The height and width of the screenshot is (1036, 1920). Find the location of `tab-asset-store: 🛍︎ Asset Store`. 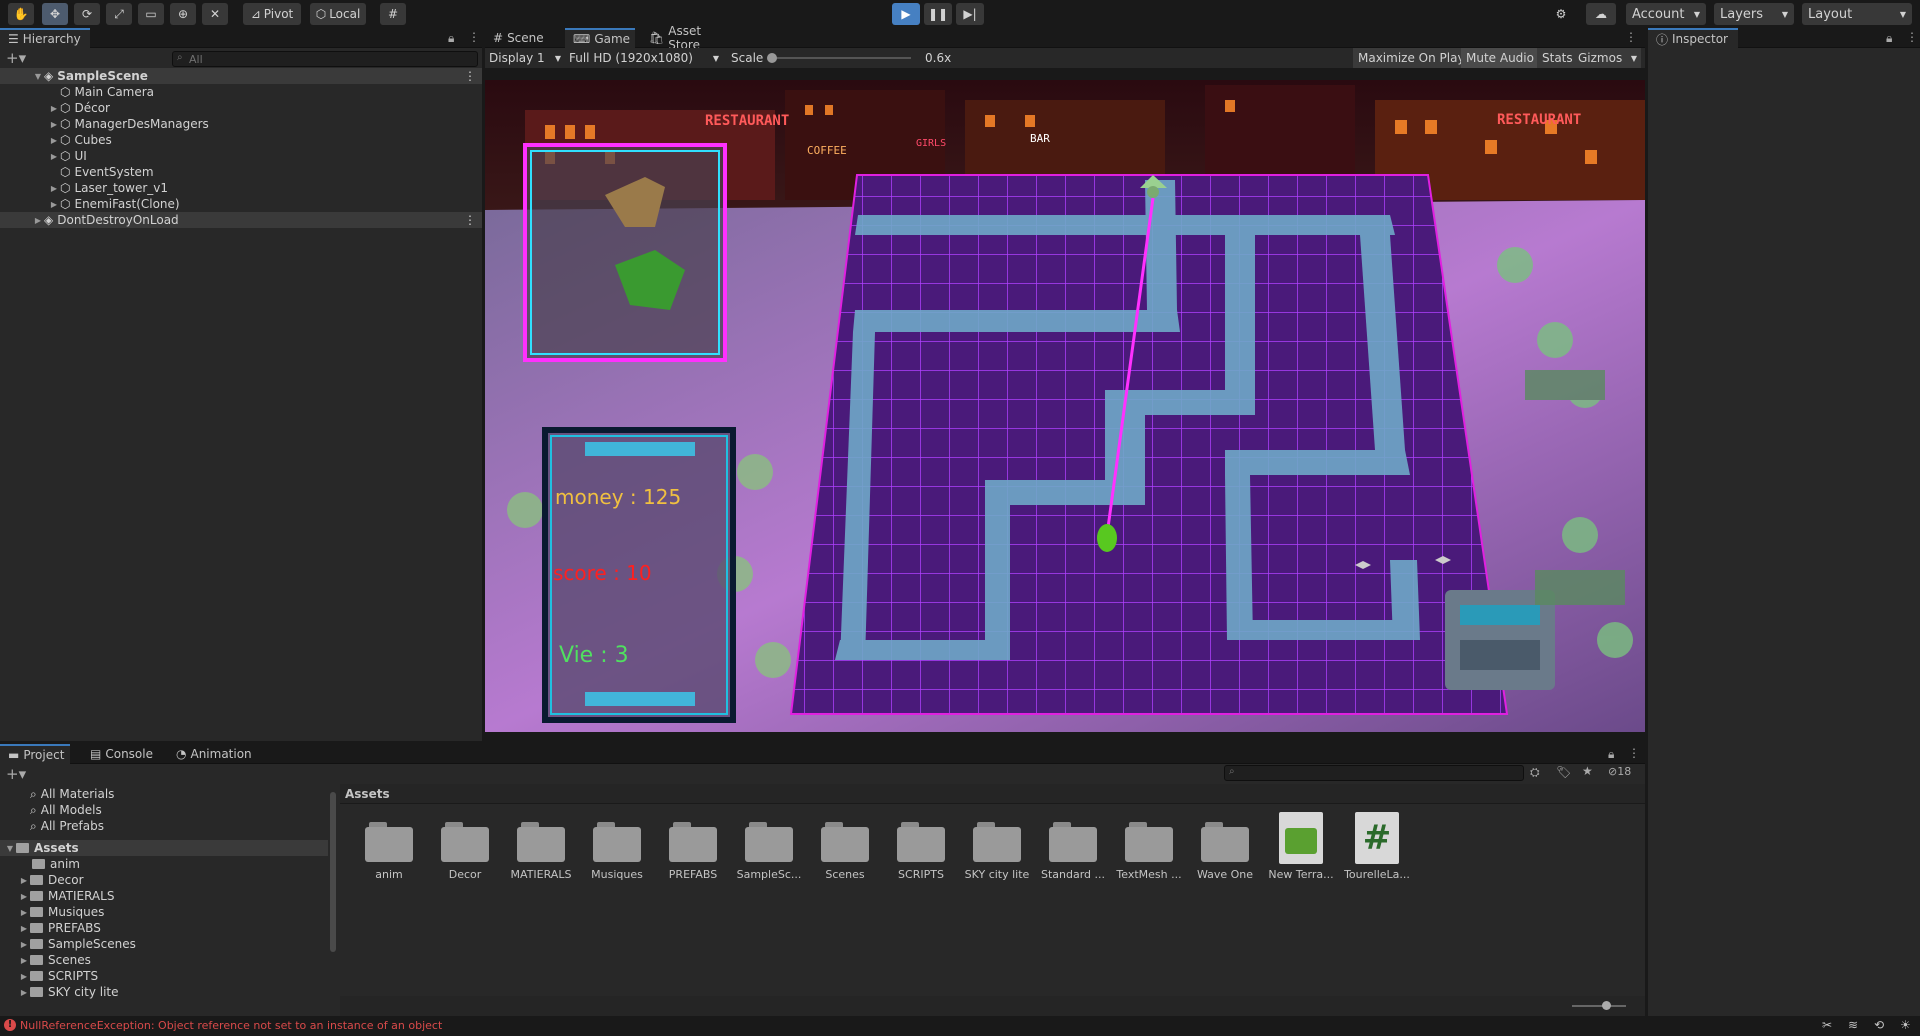

tab-asset-store: 🛍︎ Asset Store is located at coordinates (691, 38).